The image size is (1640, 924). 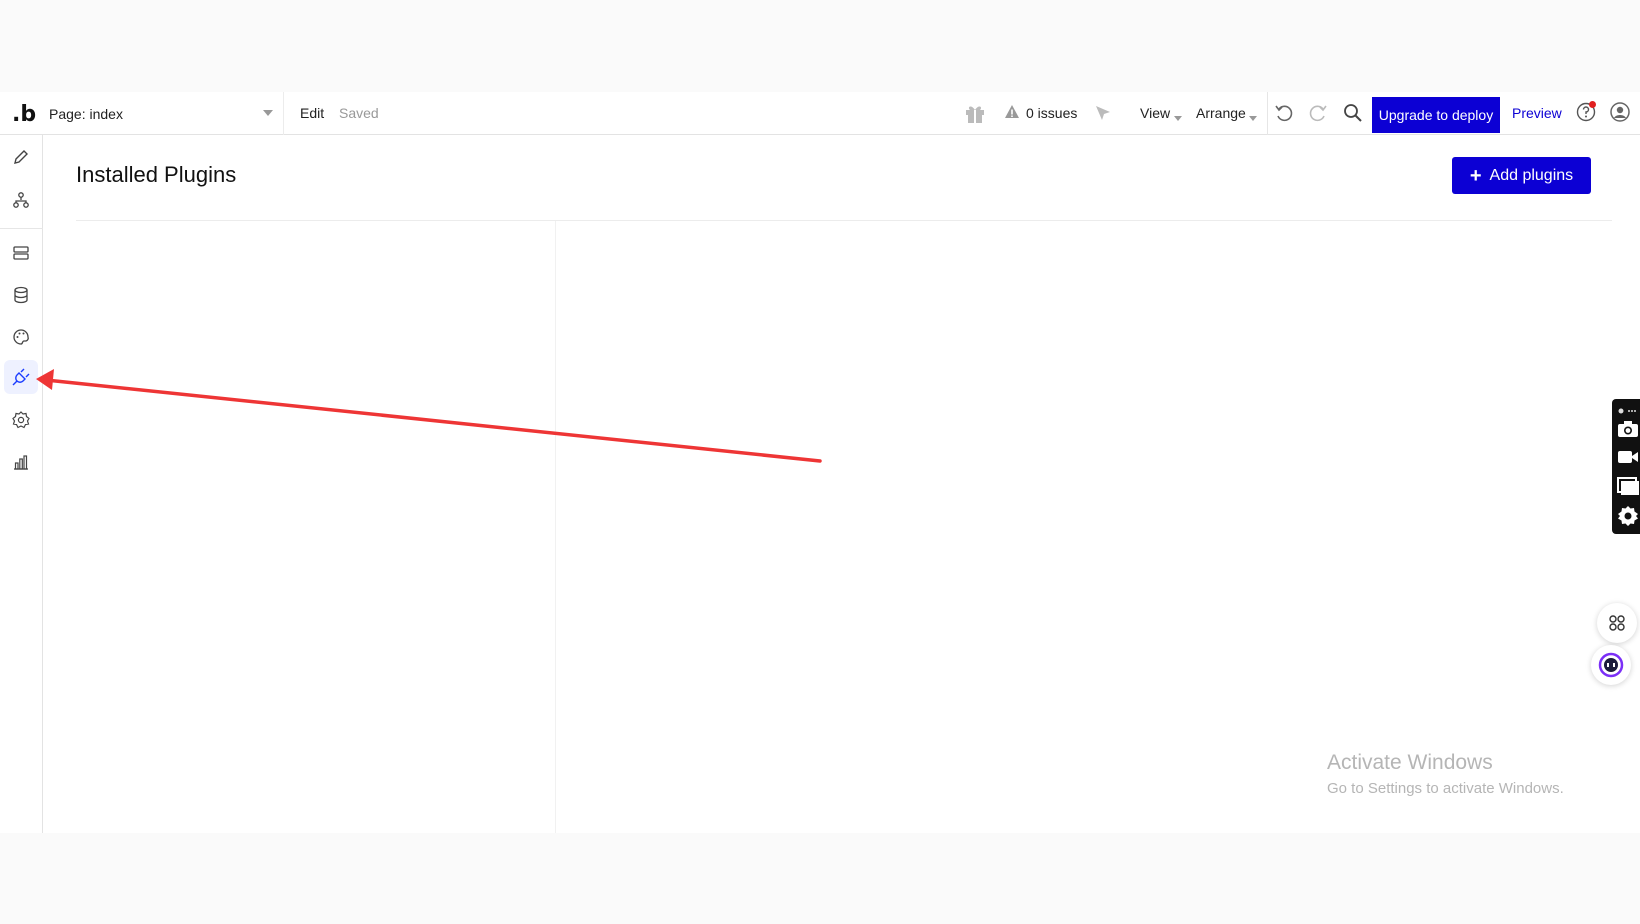 What do you see at coordinates (1051, 113) in the screenshot?
I see `issues-count: 0 issues` at bounding box center [1051, 113].